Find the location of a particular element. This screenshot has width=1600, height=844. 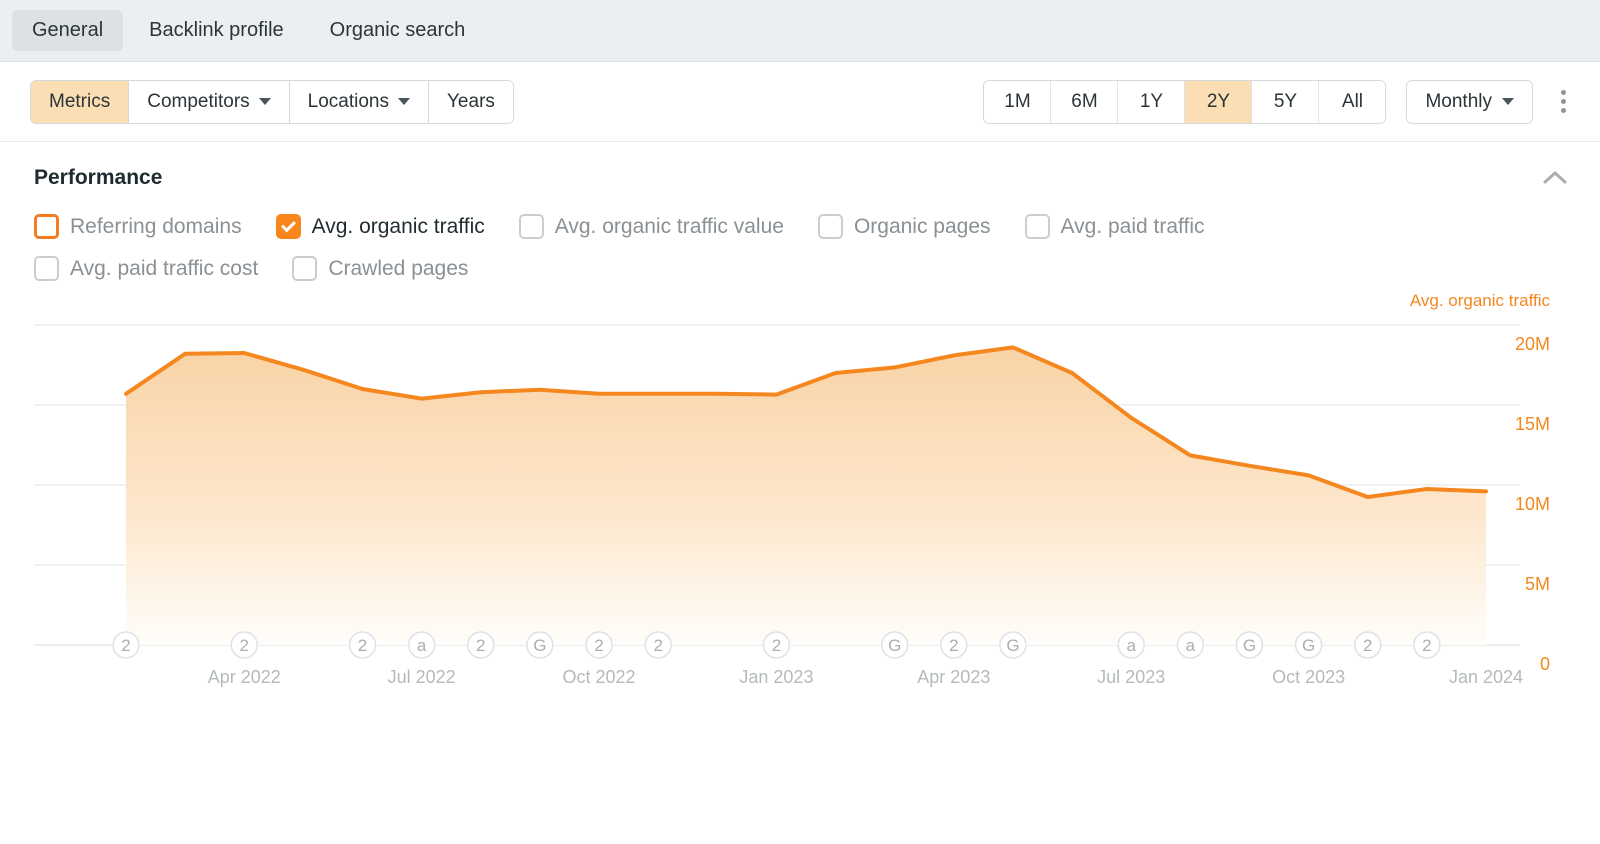

checkbox-label-avg-paid-traffic-cost: Avg. paid traffic cost is located at coordinates (164, 268).